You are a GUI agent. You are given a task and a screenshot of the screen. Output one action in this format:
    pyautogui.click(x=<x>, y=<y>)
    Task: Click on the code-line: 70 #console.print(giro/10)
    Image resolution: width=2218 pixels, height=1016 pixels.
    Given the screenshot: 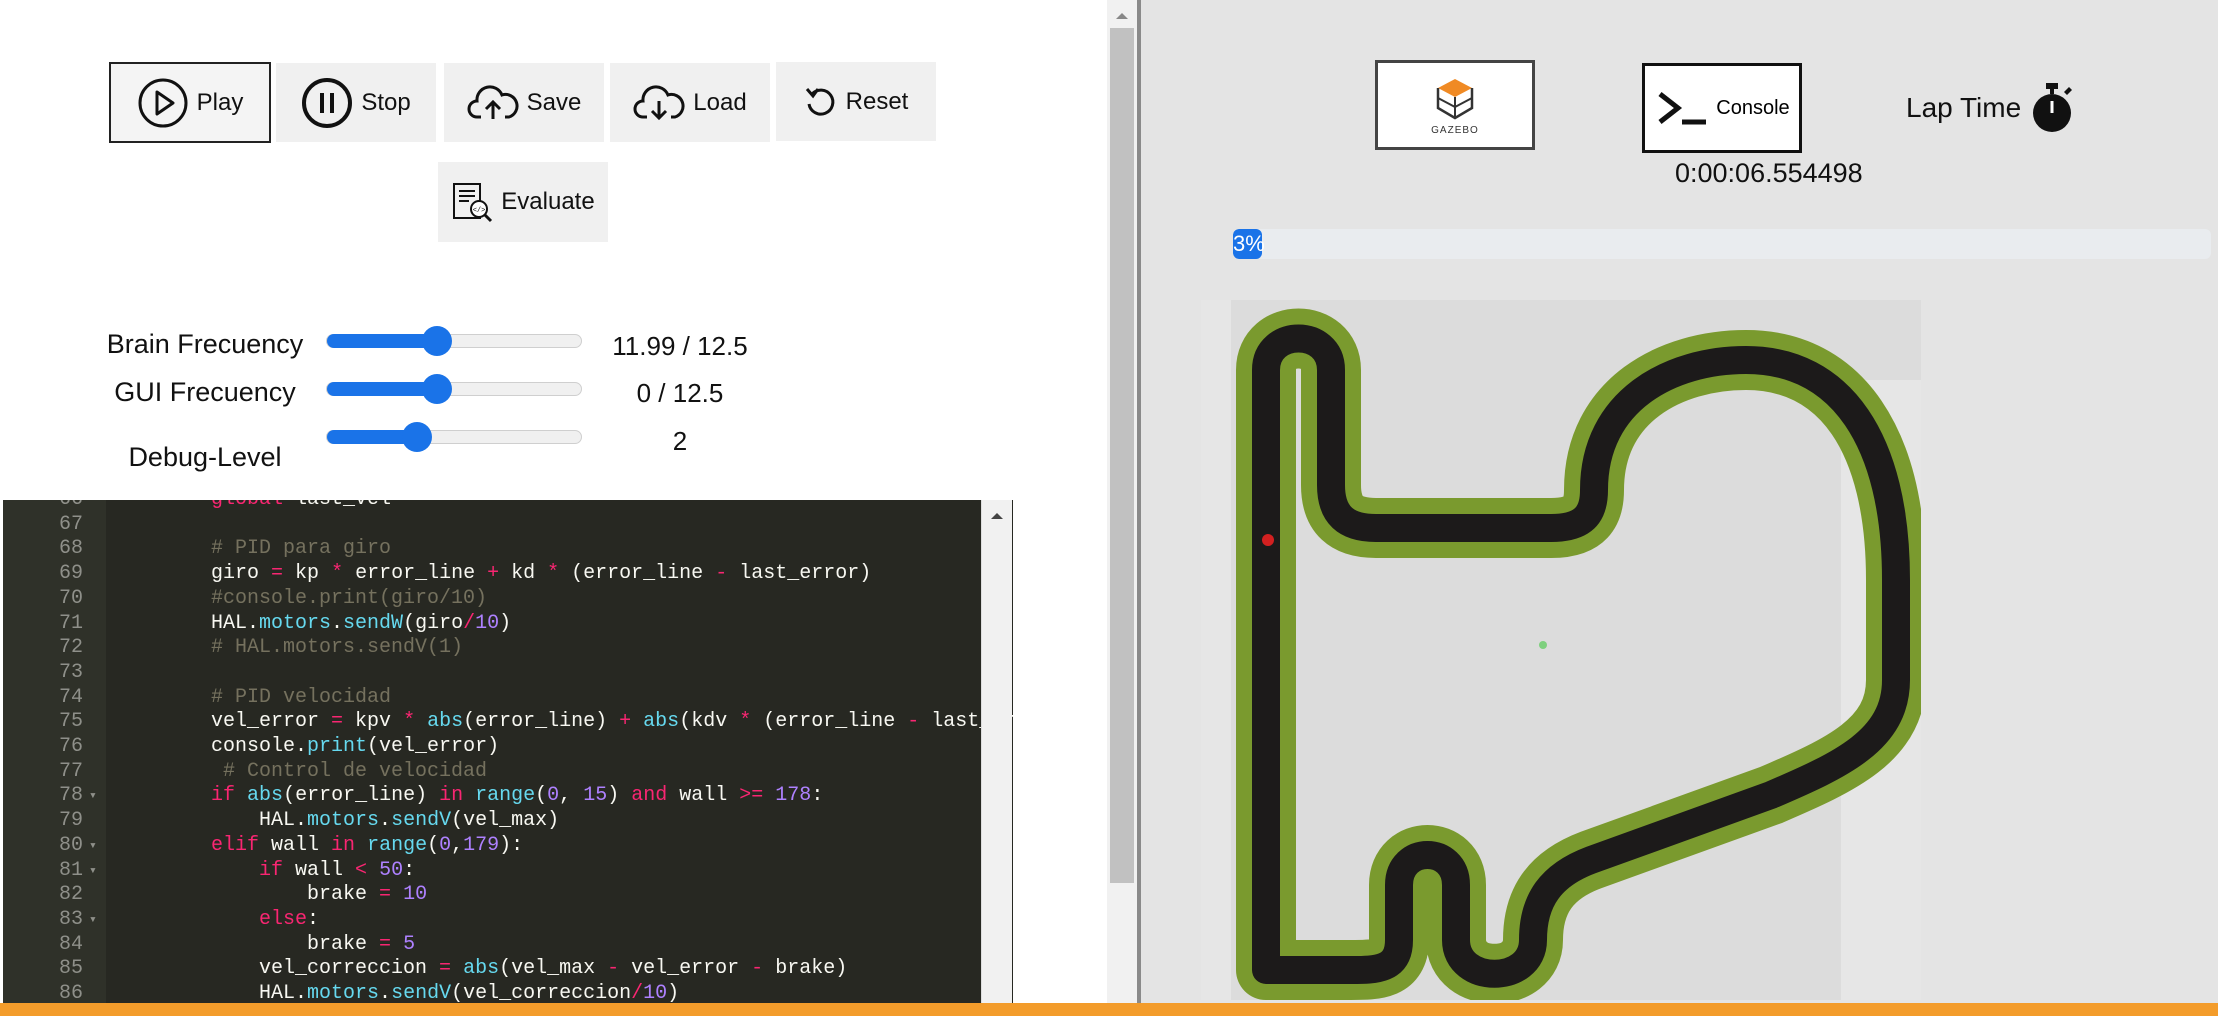 What is the action you would take?
    pyautogui.click(x=508, y=599)
    